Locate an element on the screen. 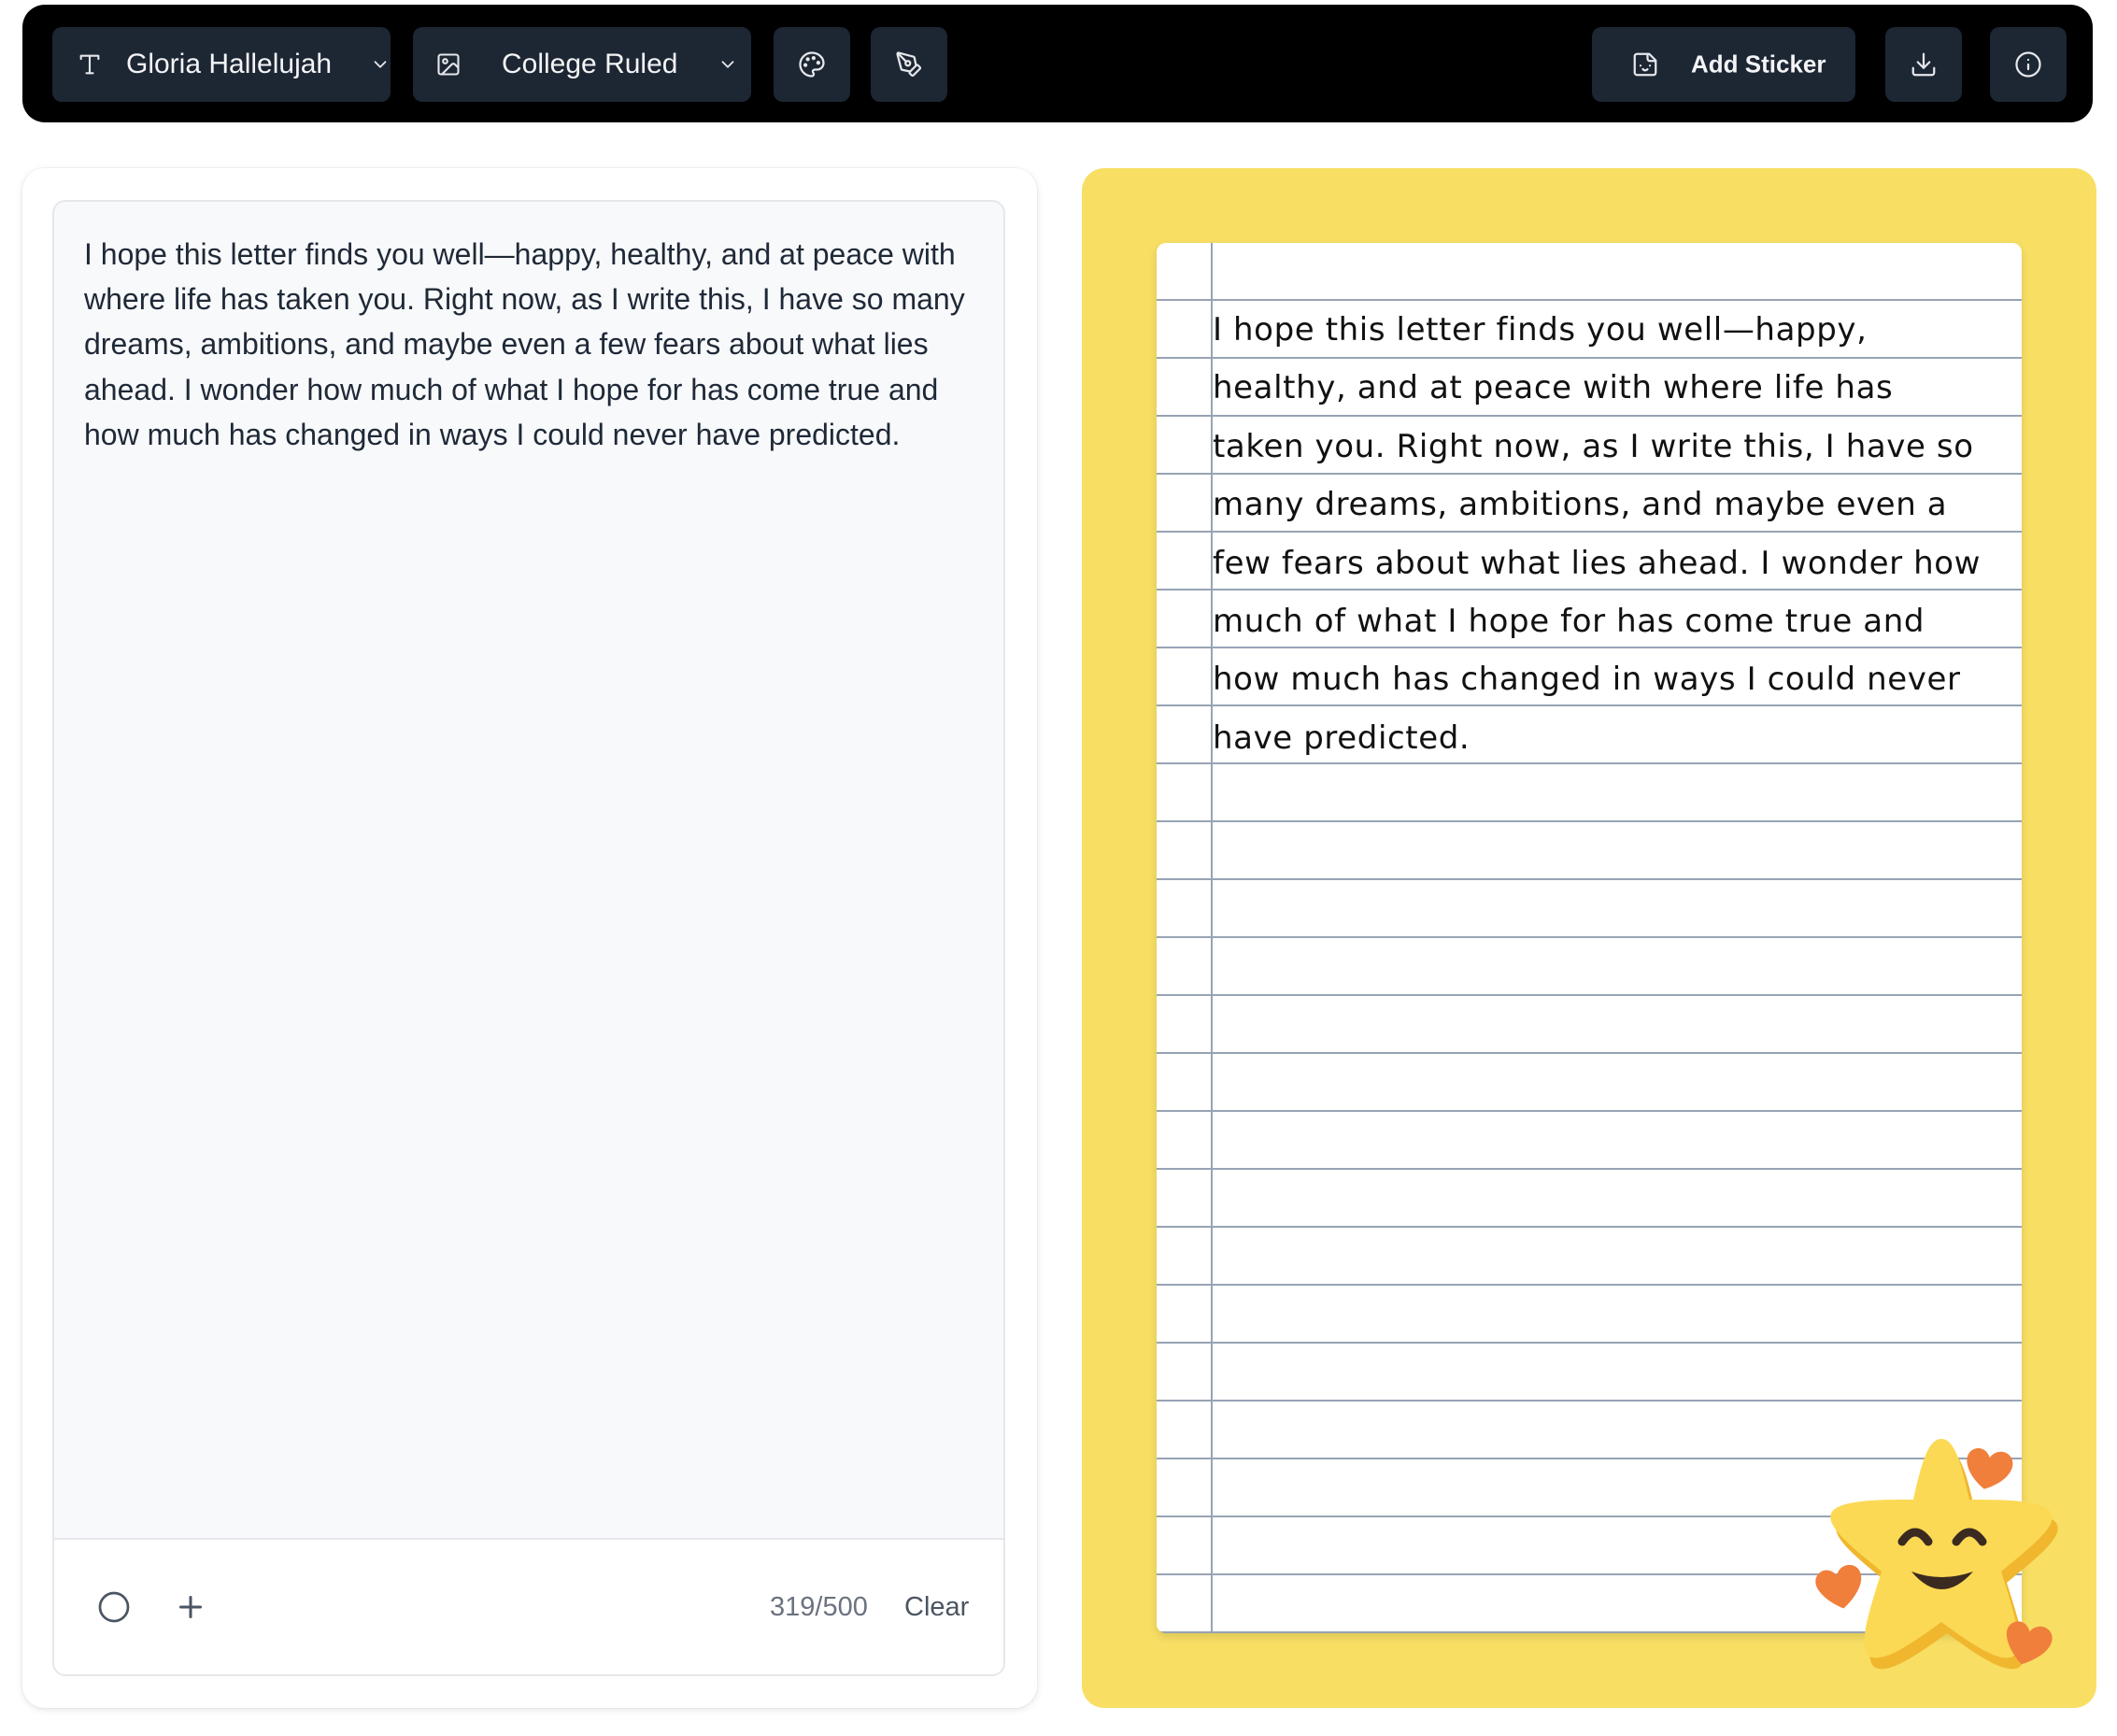 This screenshot has width=2117, height=1736. smiling-star-sticker-icon is located at coordinates (1941, 1555).